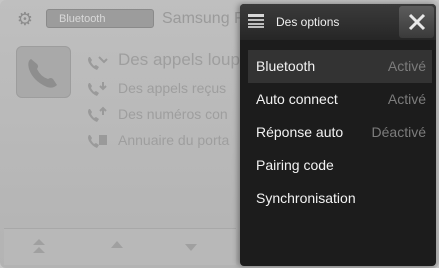 The width and height of the screenshot is (439, 268). I want to click on list-item: Annuaire du porta, so click(166, 143).